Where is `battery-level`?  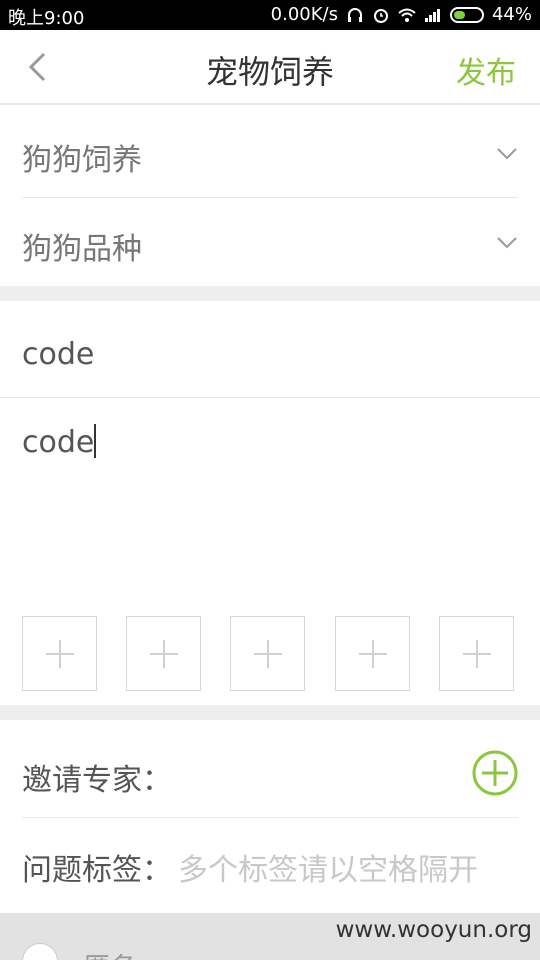 battery-level is located at coordinates (459, 14).